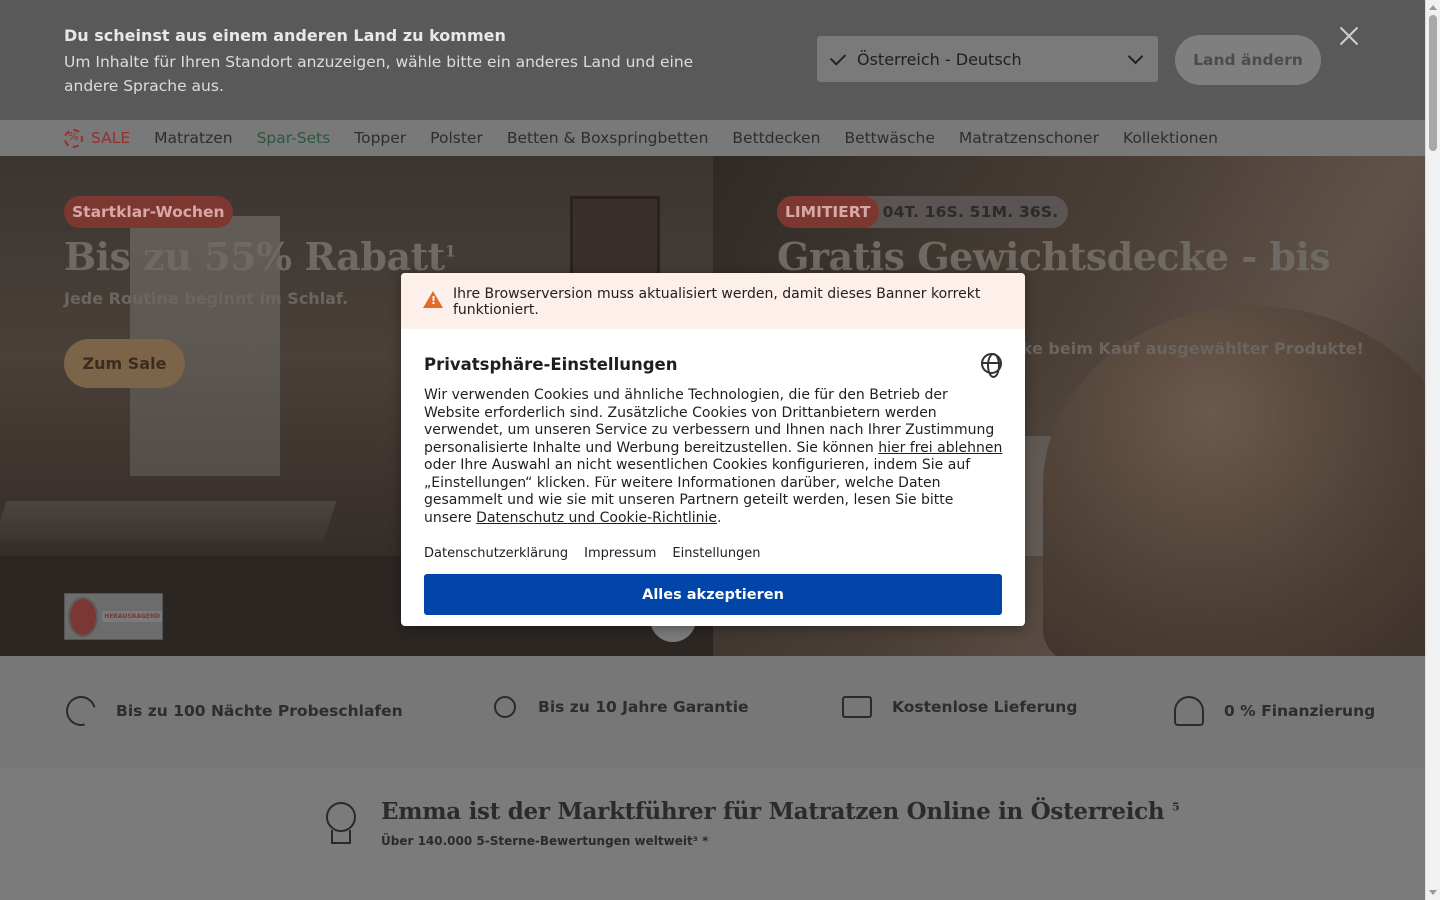 Image resolution: width=1440 pixels, height=900 pixels. What do you see at coordinates (1300, 711) in the screenshot?
I see `usp-label: 0 % Finanzierung` at bounding box center [1300, 711].